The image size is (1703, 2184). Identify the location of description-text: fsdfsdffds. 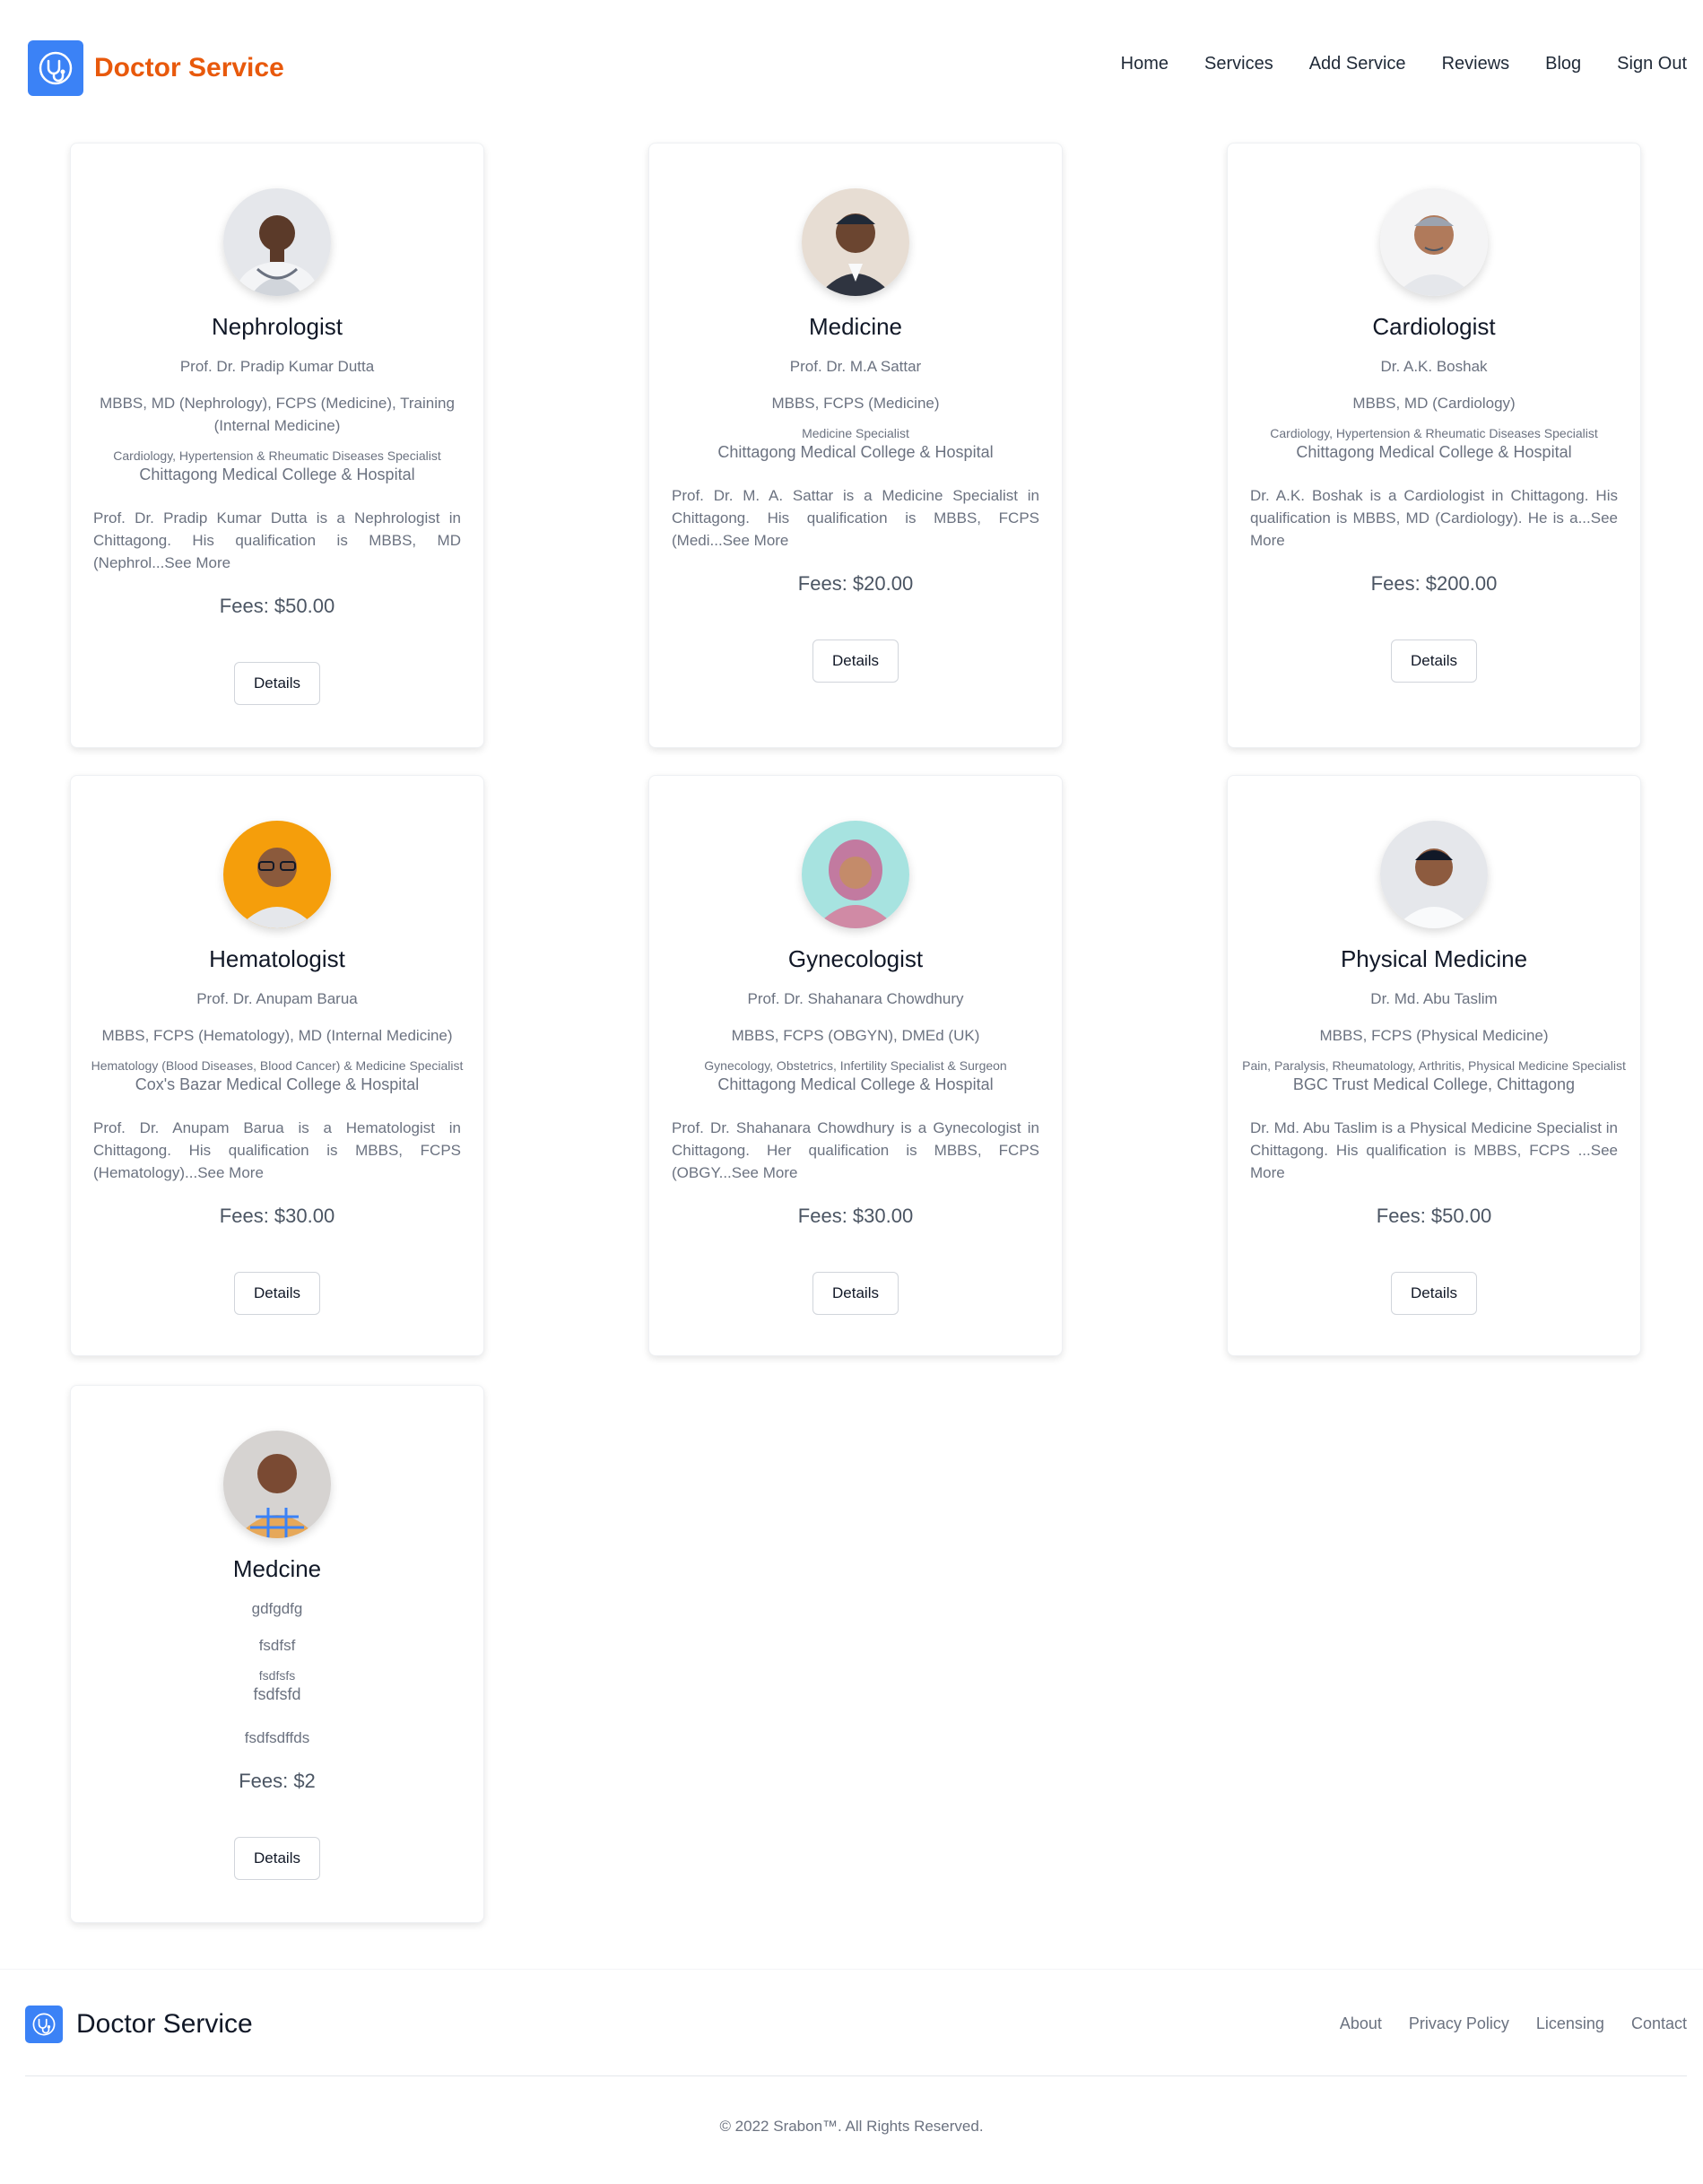
(277, 1737).